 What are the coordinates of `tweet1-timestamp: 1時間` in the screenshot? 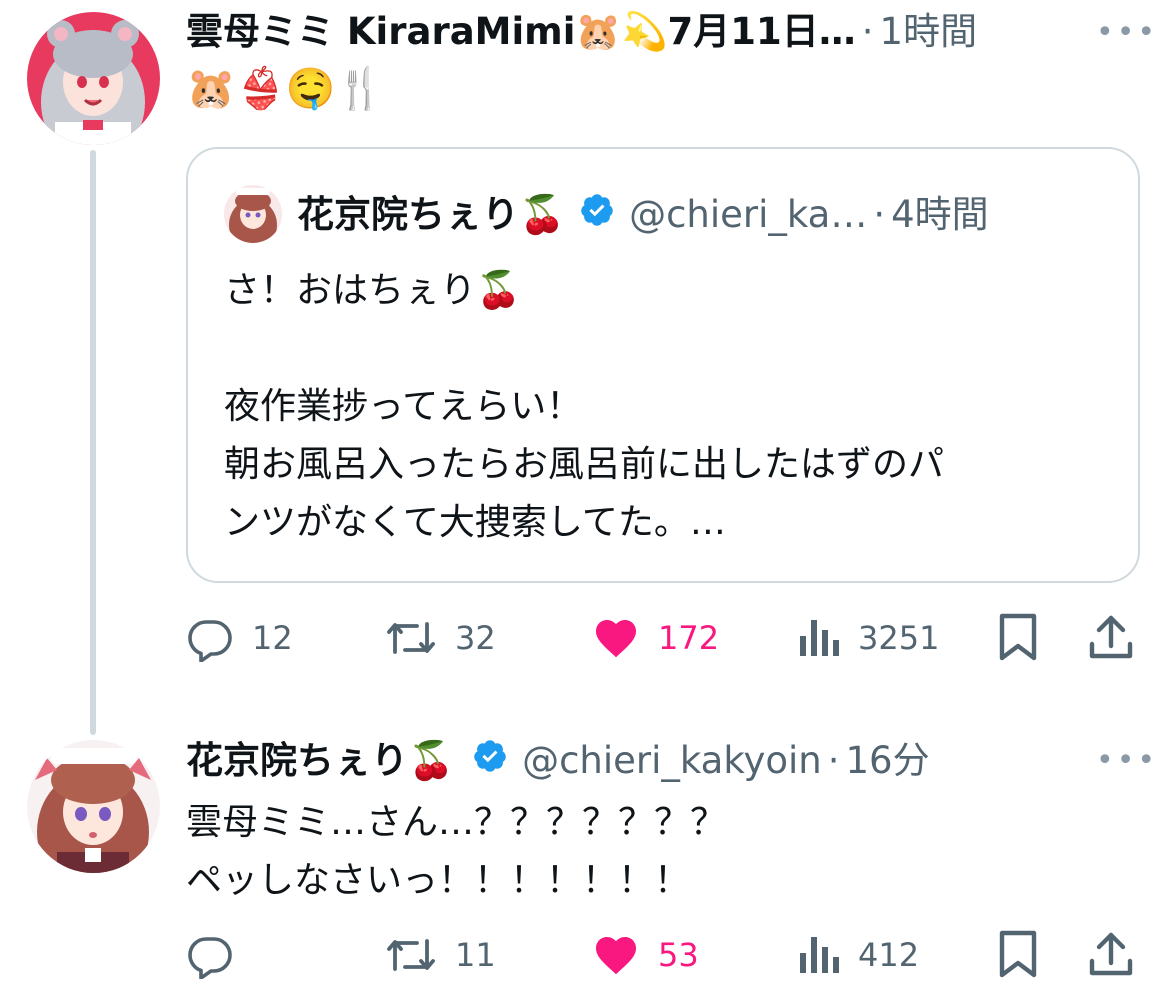 It's located at (929, 32).